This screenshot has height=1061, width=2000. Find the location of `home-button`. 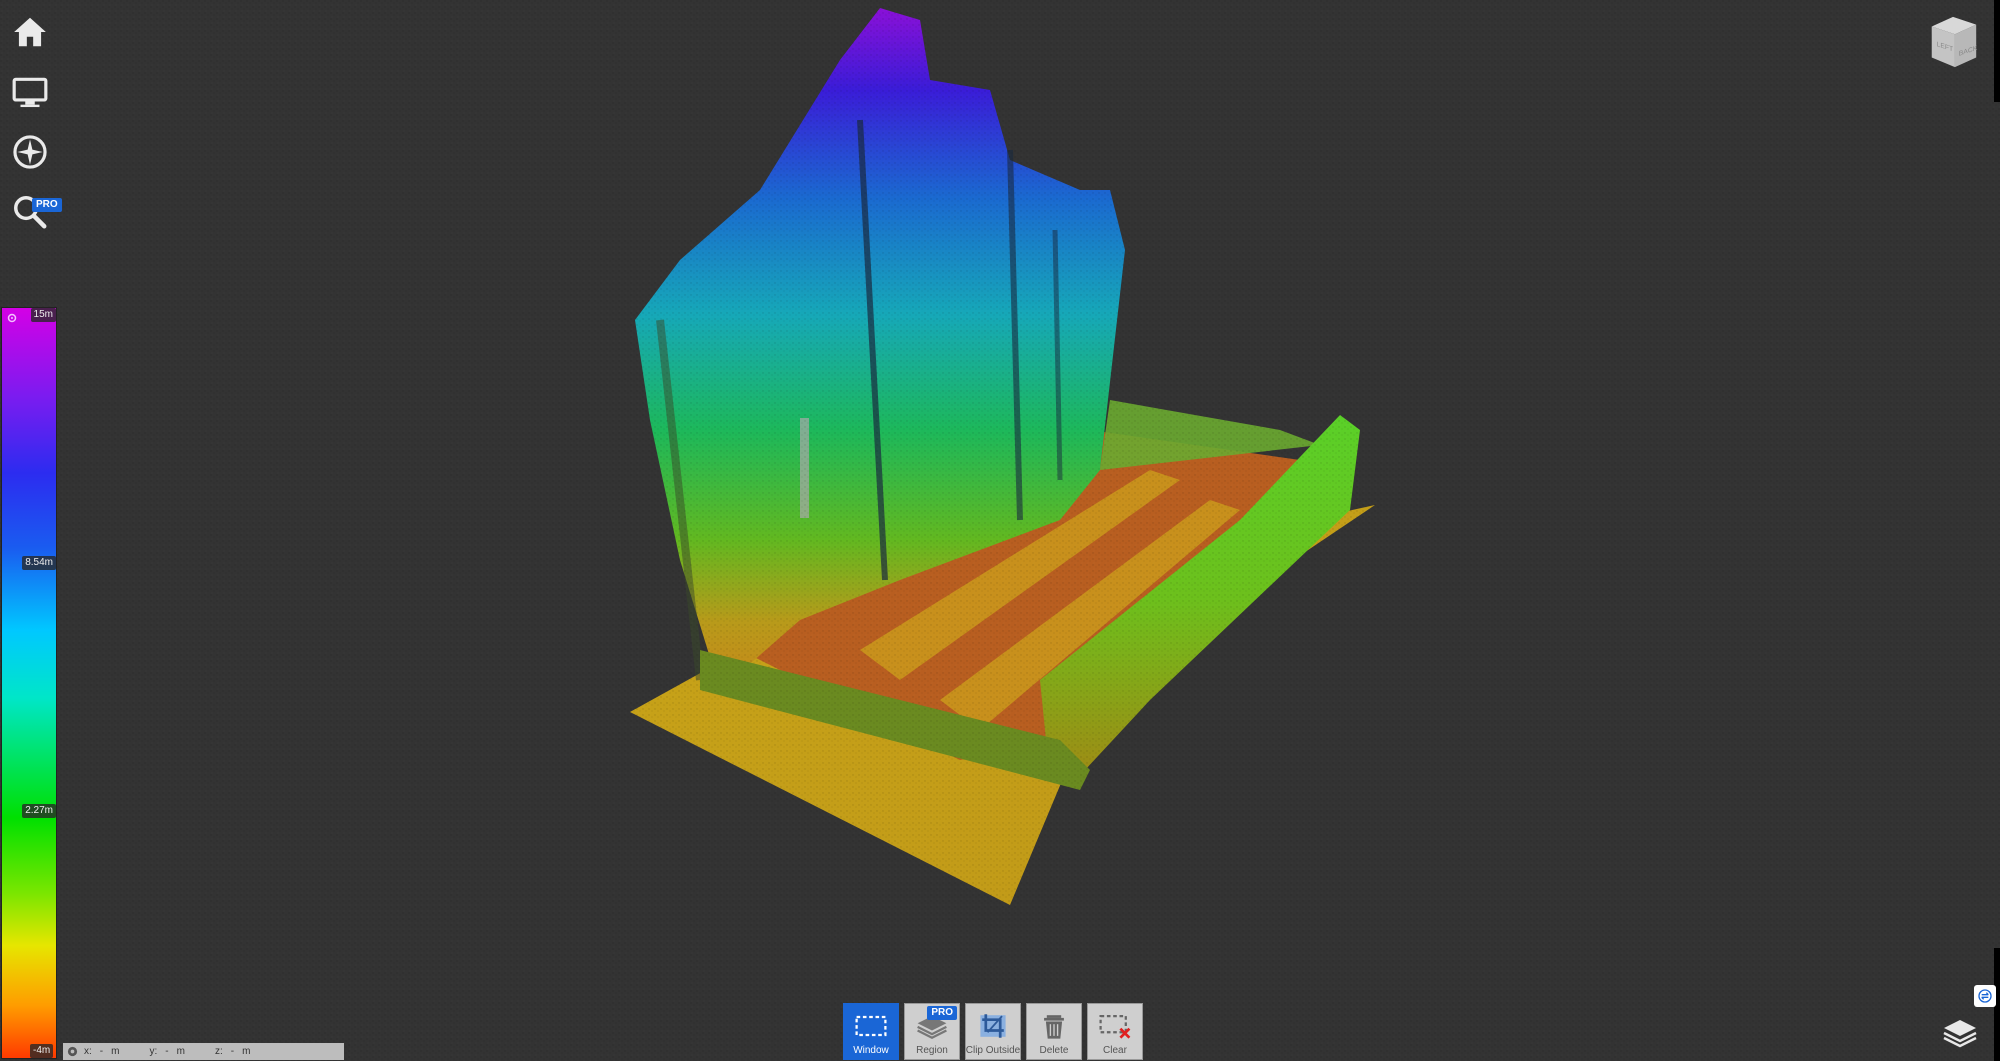

home-button is located at coordinates (30, 32).